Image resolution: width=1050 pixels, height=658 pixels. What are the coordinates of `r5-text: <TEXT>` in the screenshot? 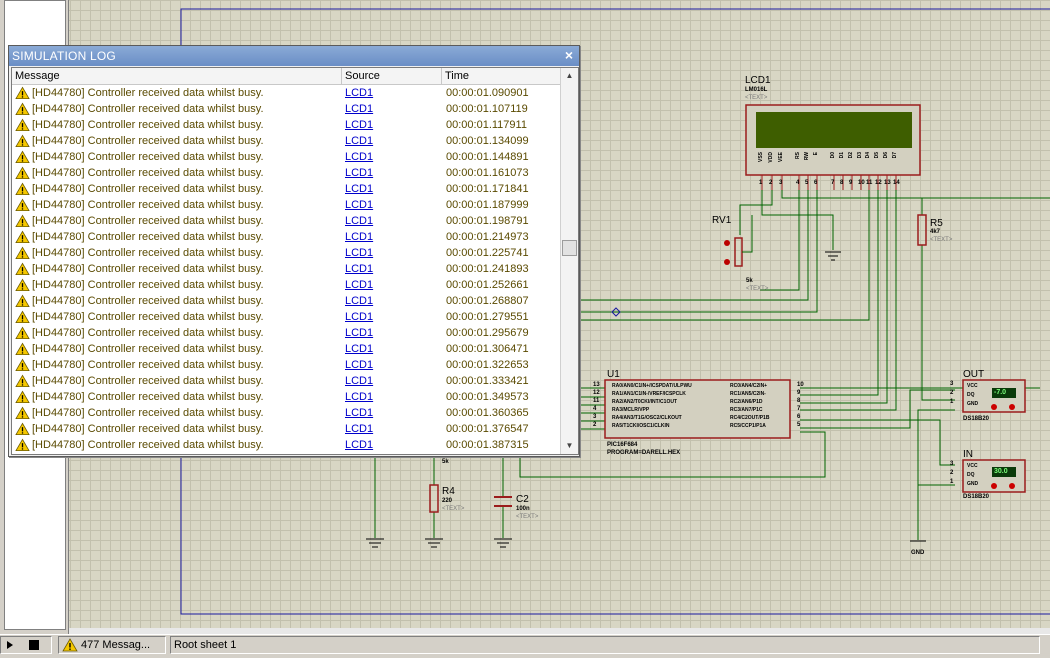 It's located at (941, 240).